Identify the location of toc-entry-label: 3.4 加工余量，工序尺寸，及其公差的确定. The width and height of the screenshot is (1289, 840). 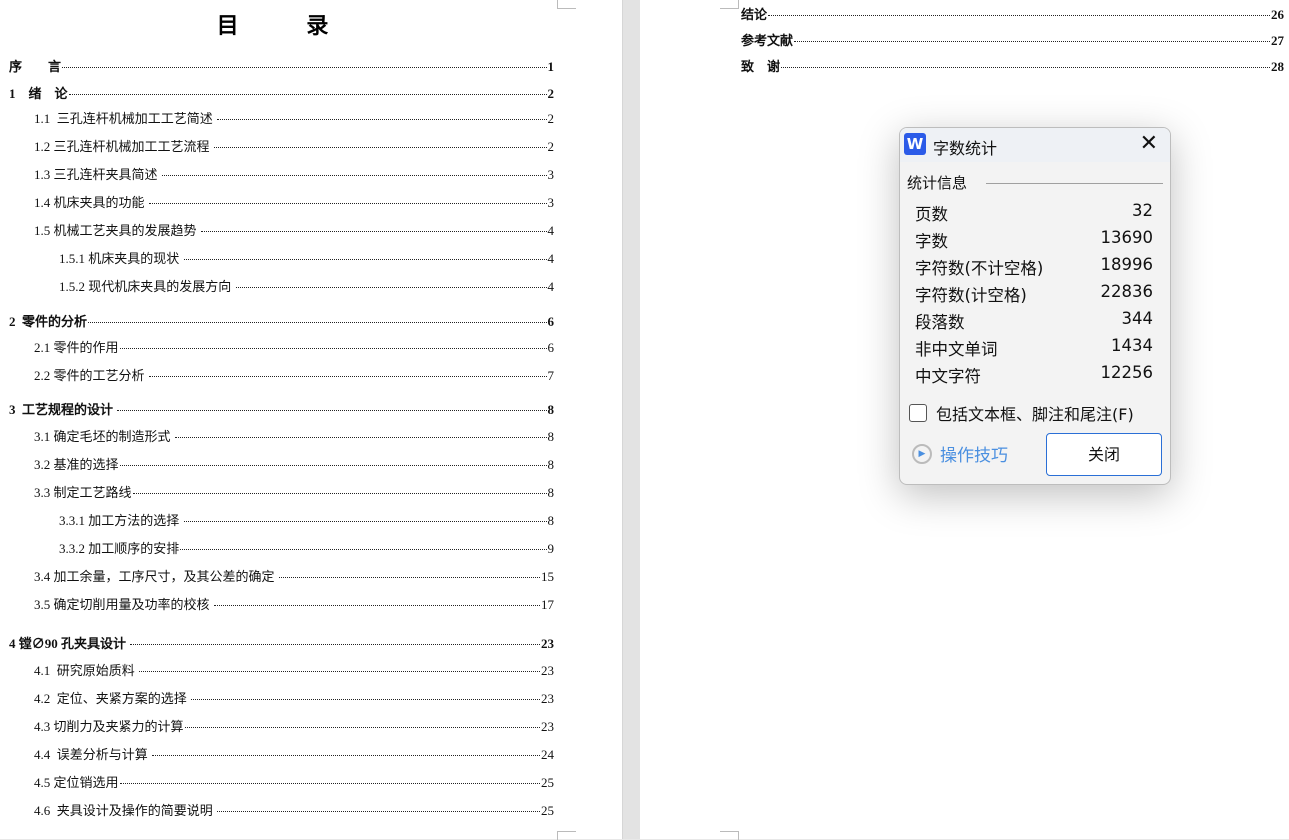
(156, 576).